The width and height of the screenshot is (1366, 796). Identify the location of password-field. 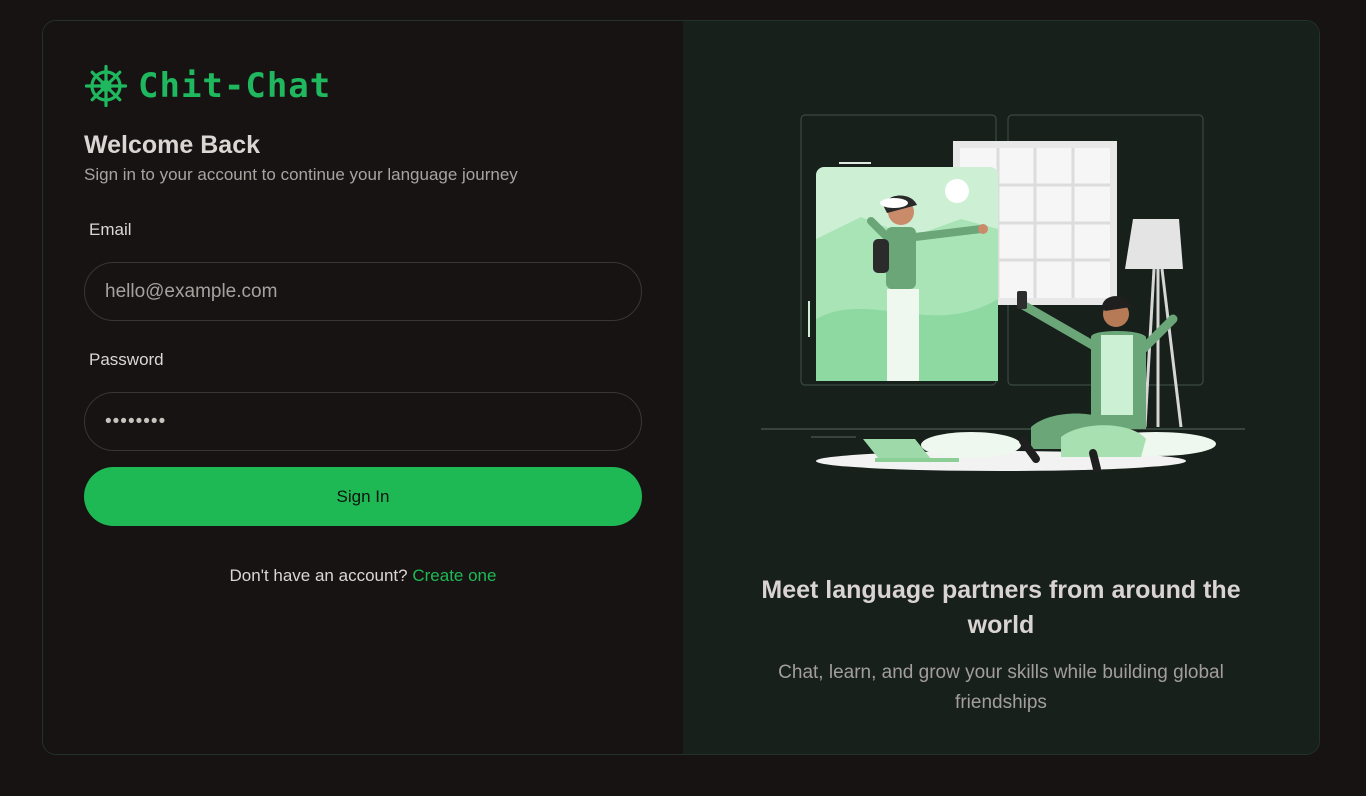
(363, 421).